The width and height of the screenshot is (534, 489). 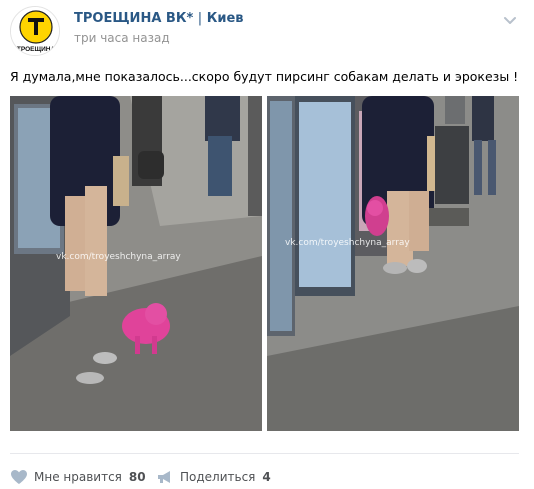 I want to click on post-time: три часа назад, so click(x=122, y=38).